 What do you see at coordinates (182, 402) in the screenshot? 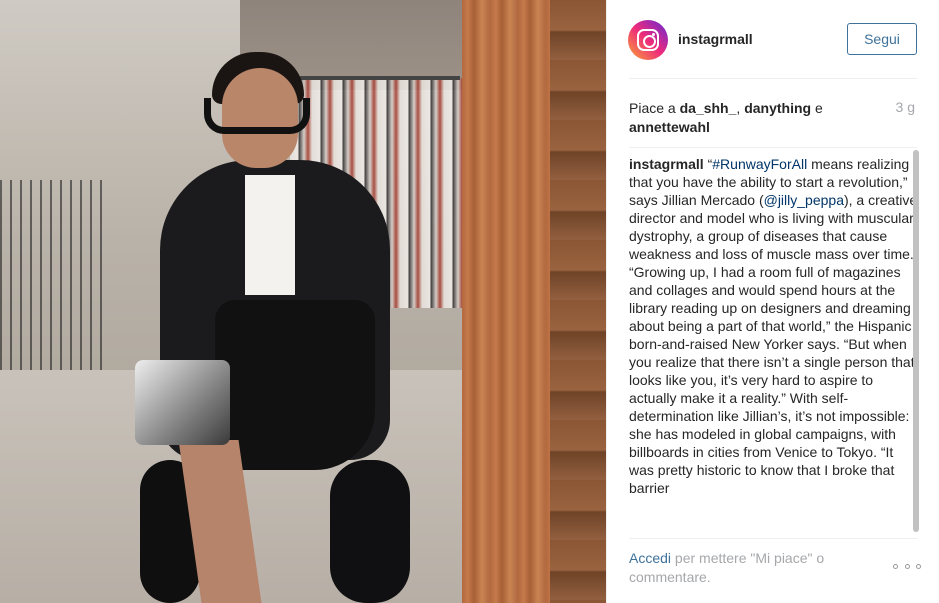
I see `photo-figure-bag` at bounding box center [182, 402].